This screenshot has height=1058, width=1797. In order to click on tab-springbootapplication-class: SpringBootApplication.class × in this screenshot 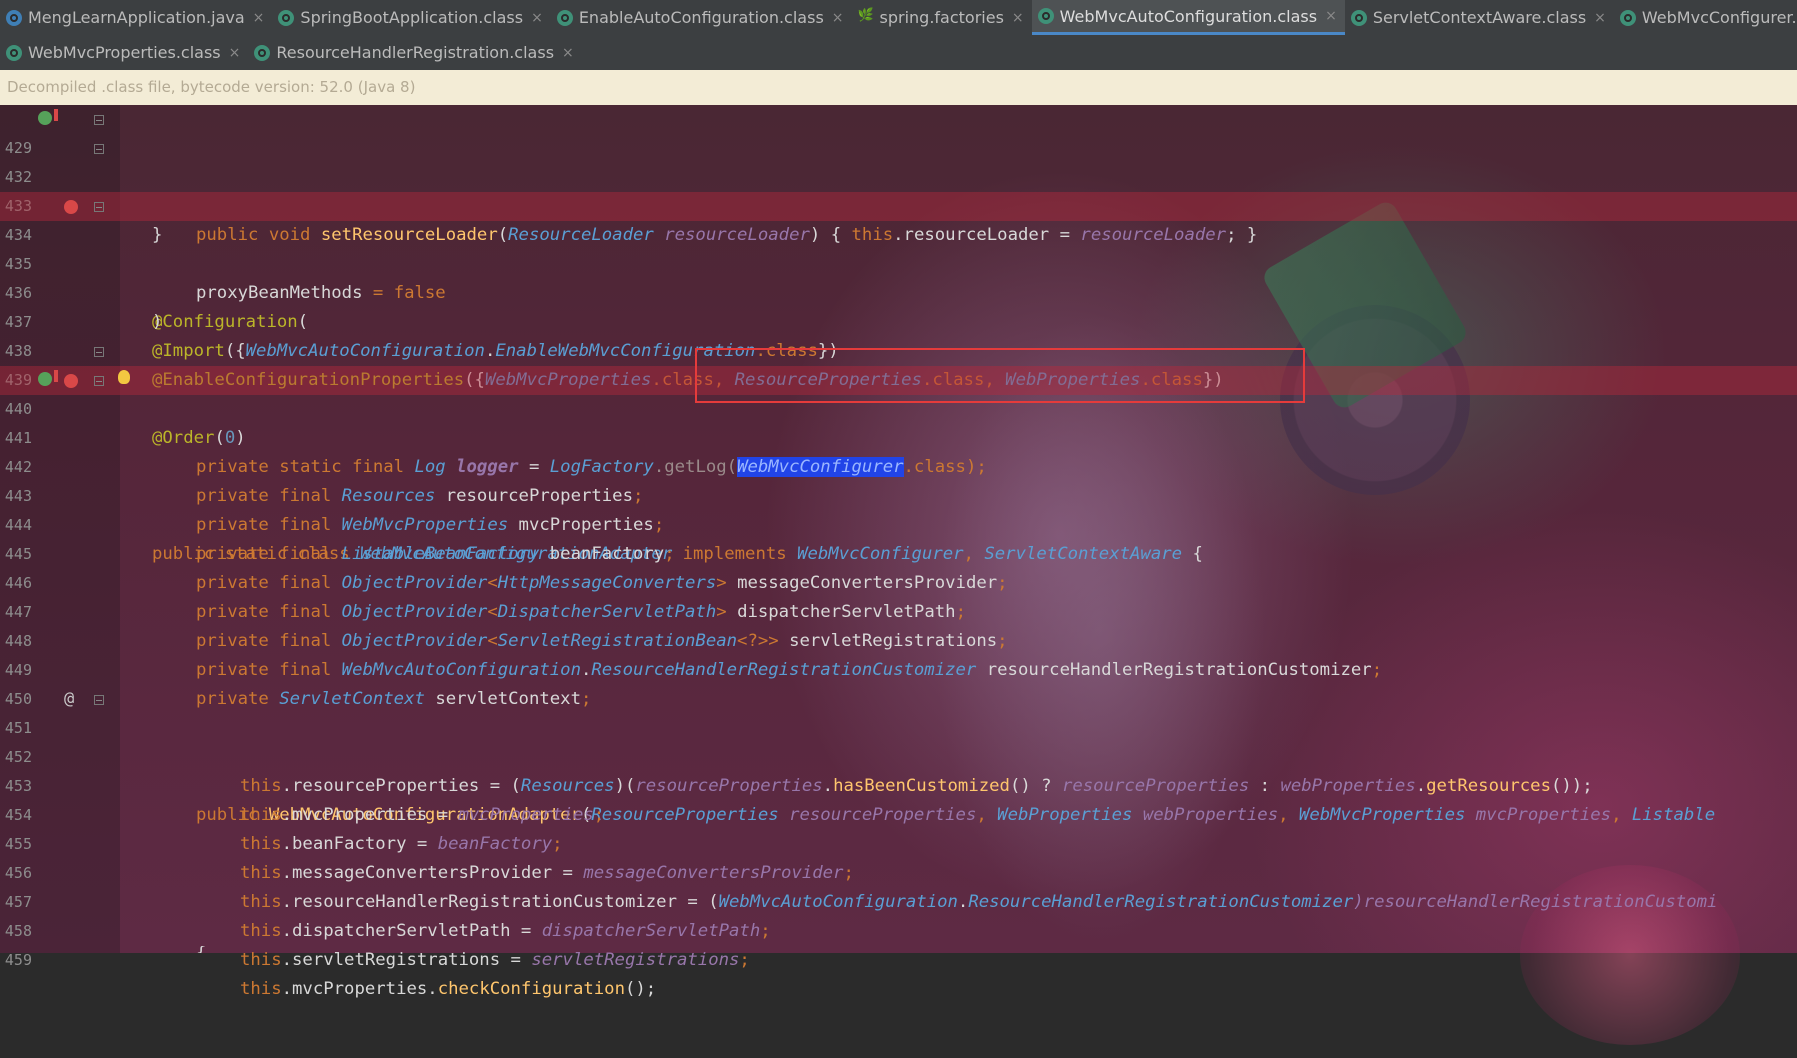, I will do `click(411, 17)`.